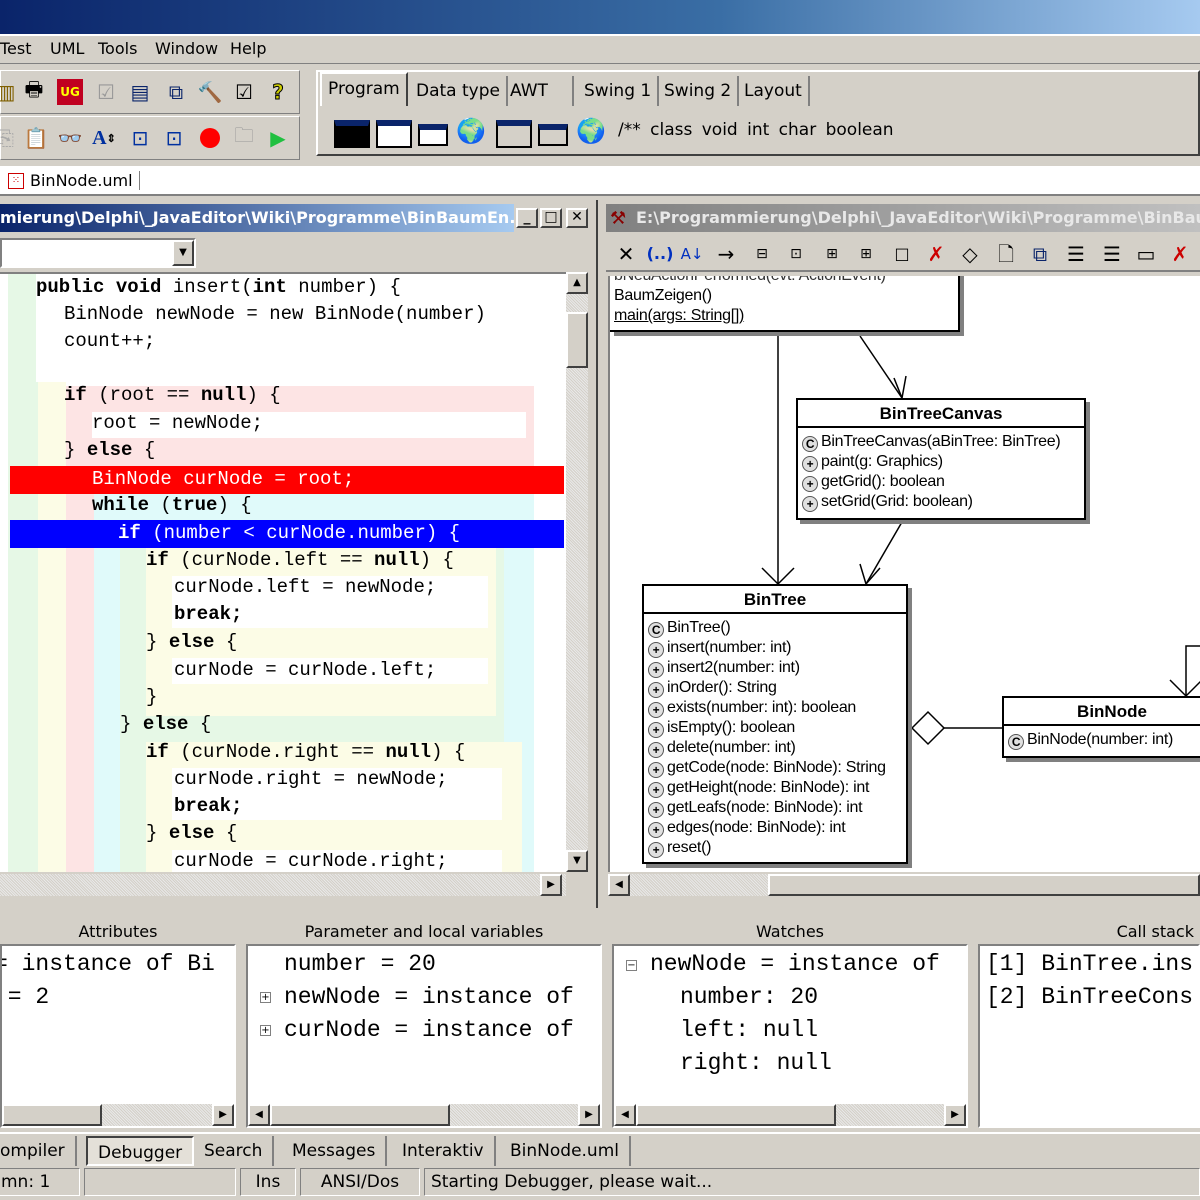 This screenshot has width=1200, height=1200. Describe the element at coordinates (832, 254) in the screenshot. I see `protected-visibility-icon: ⊞` at that location.